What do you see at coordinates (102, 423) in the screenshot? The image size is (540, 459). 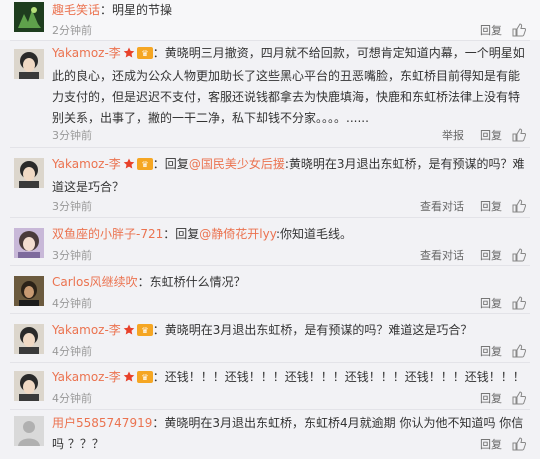 I see `commenter-name: 用户5585747919` at bounding box center [102, 423].